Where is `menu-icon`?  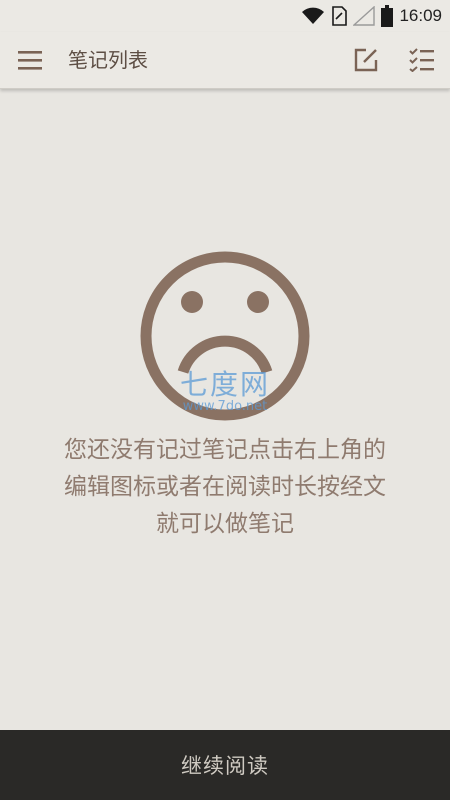
menu-icon is located at coordinates (30, 60).